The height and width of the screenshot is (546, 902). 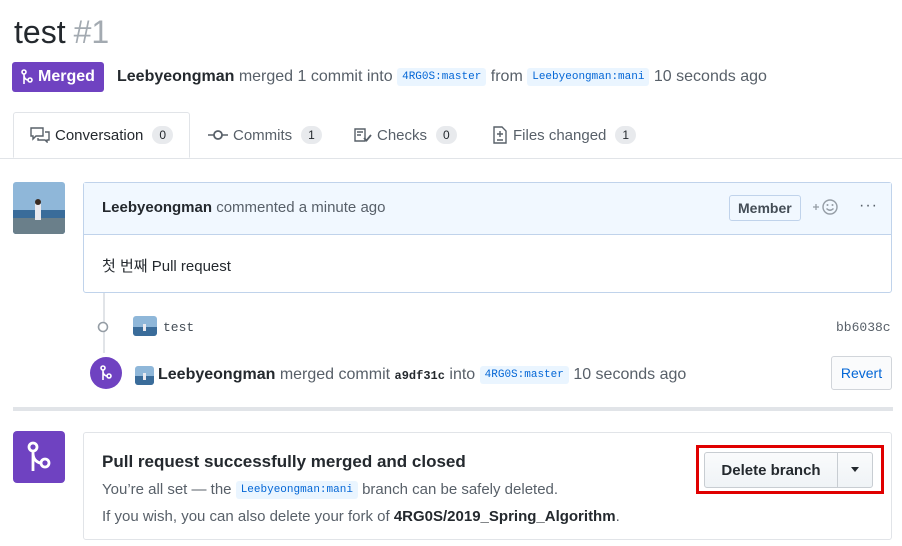 I want to click on tab-files-changed-count: 1, so click(x=626, y=135).